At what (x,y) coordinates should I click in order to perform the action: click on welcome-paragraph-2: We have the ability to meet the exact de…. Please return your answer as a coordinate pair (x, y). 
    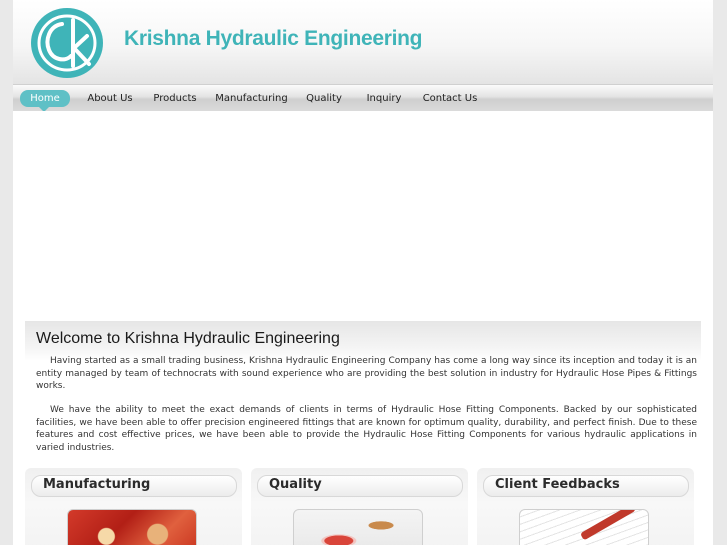
    Looking at the image, I should click on (366, 429).